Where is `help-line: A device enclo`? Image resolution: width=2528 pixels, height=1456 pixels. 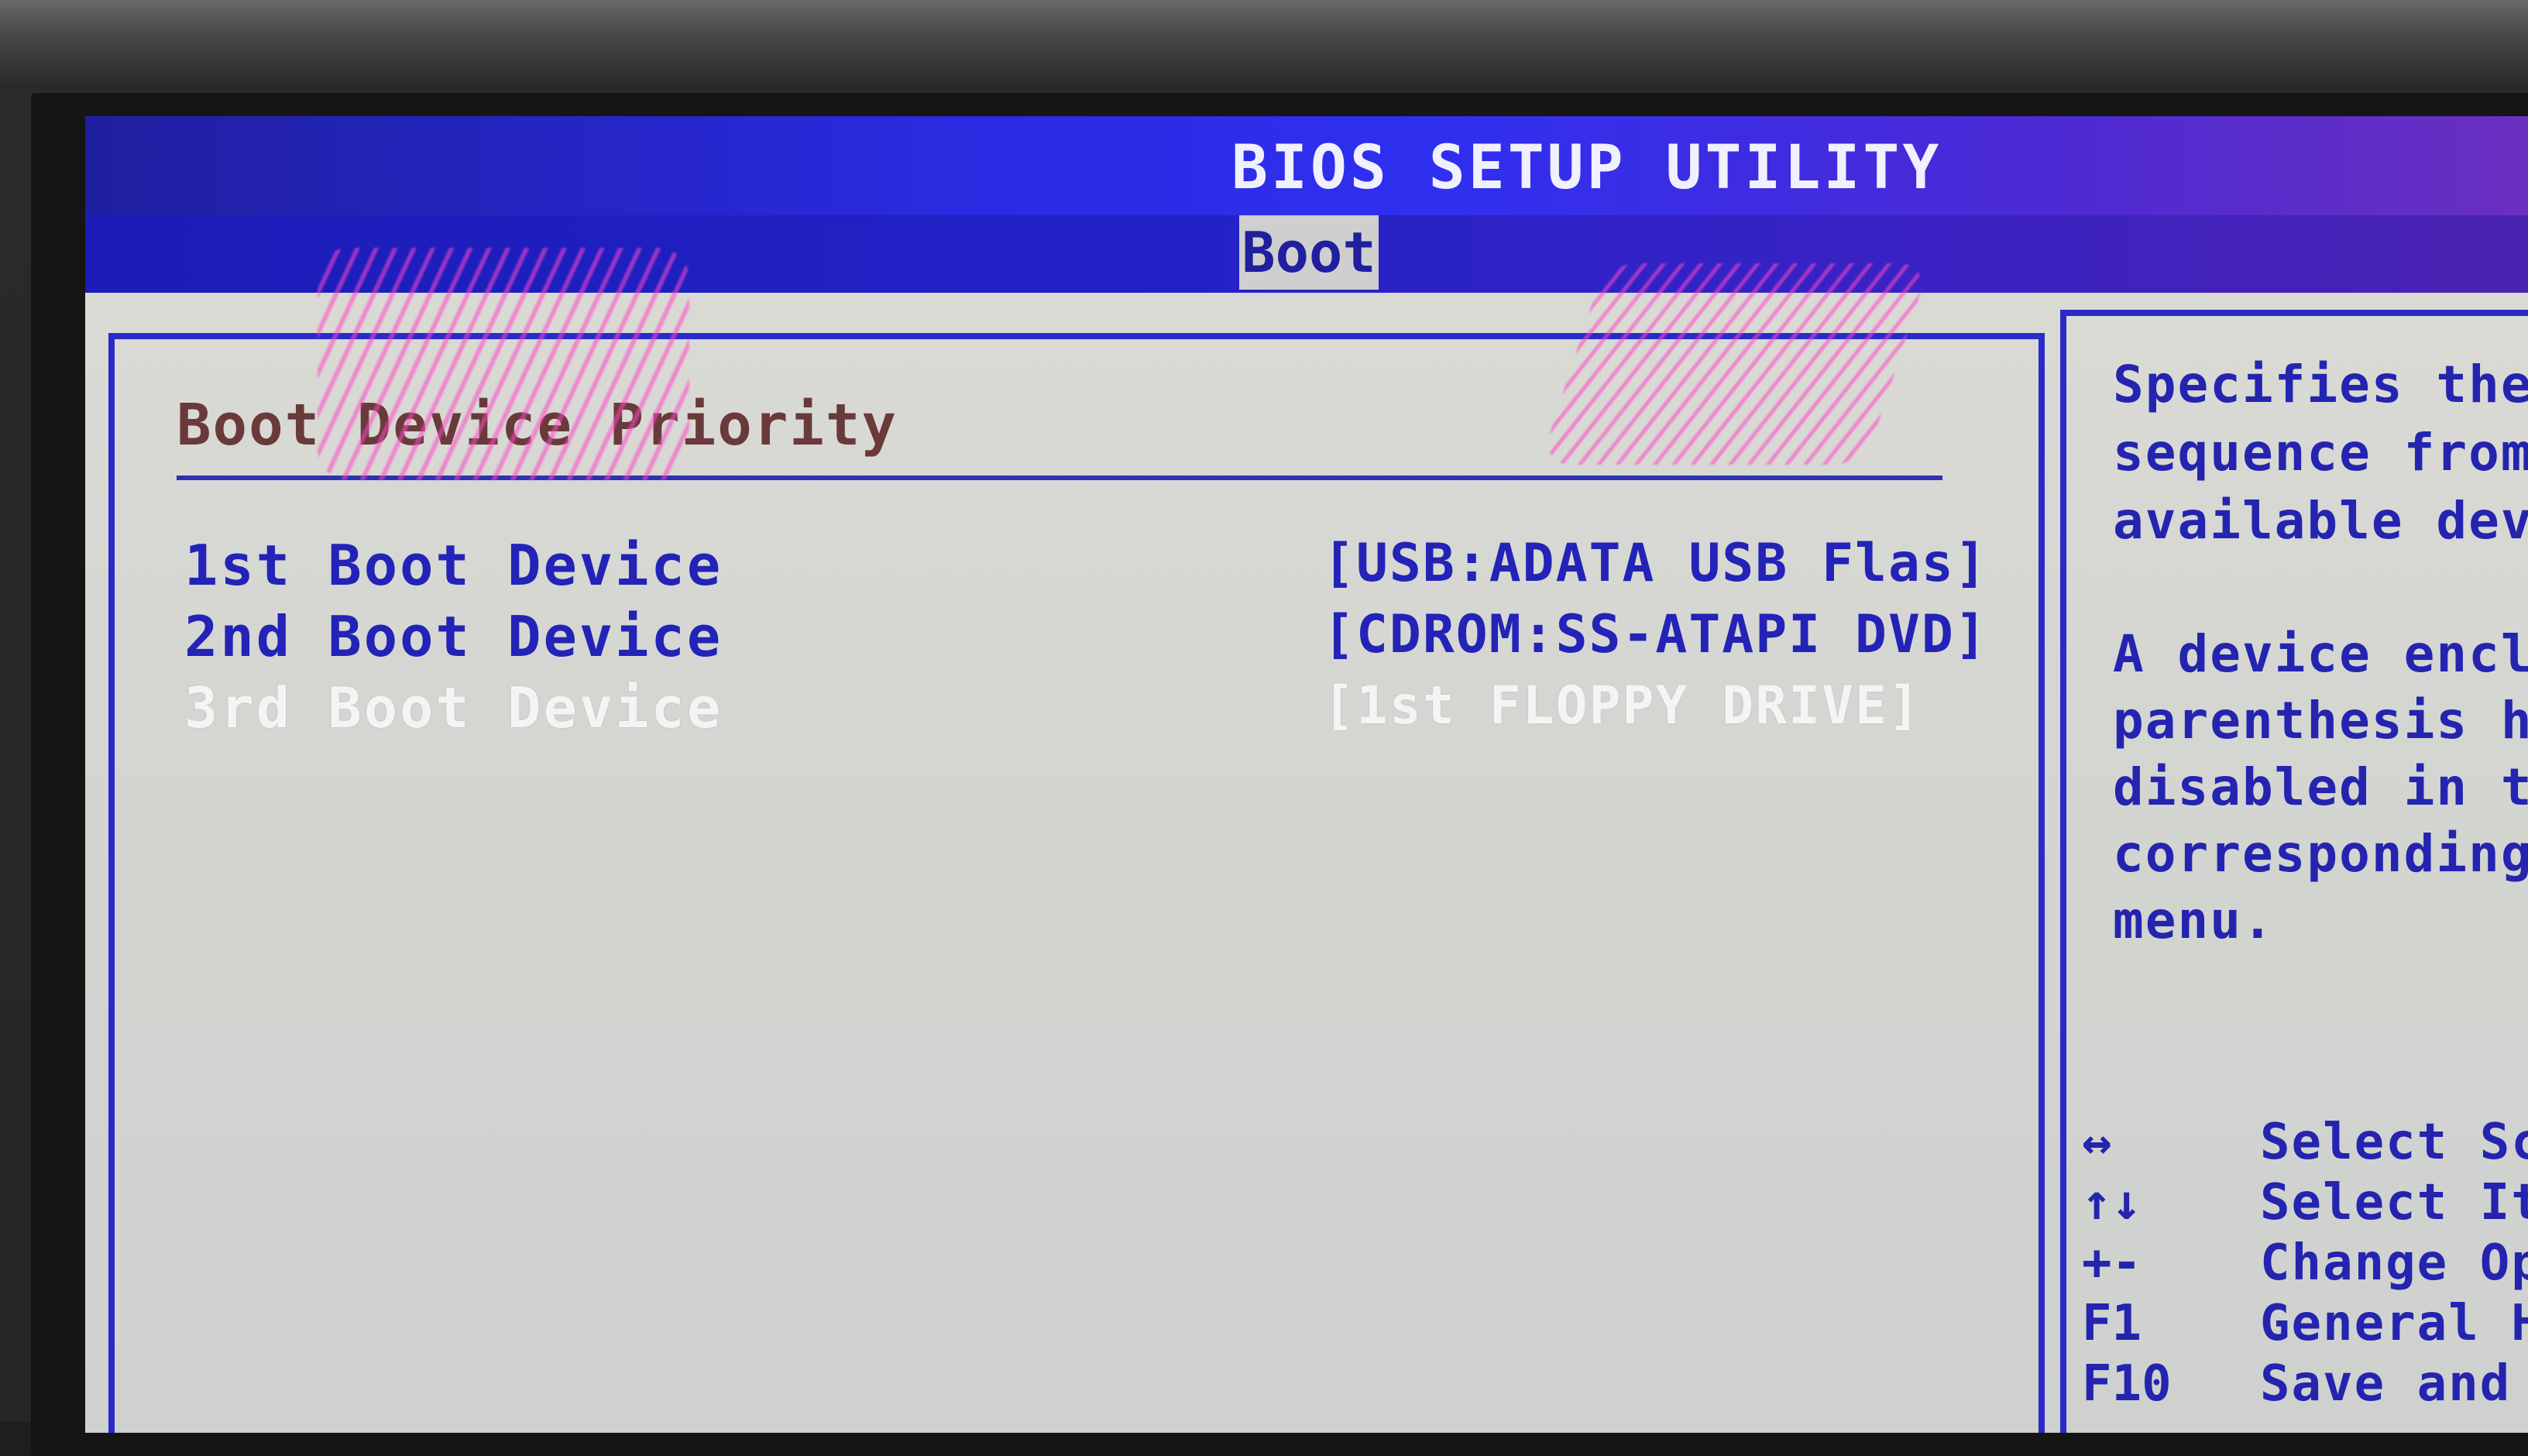 help-line: A device enclo is located at coordinates (2320, 654).